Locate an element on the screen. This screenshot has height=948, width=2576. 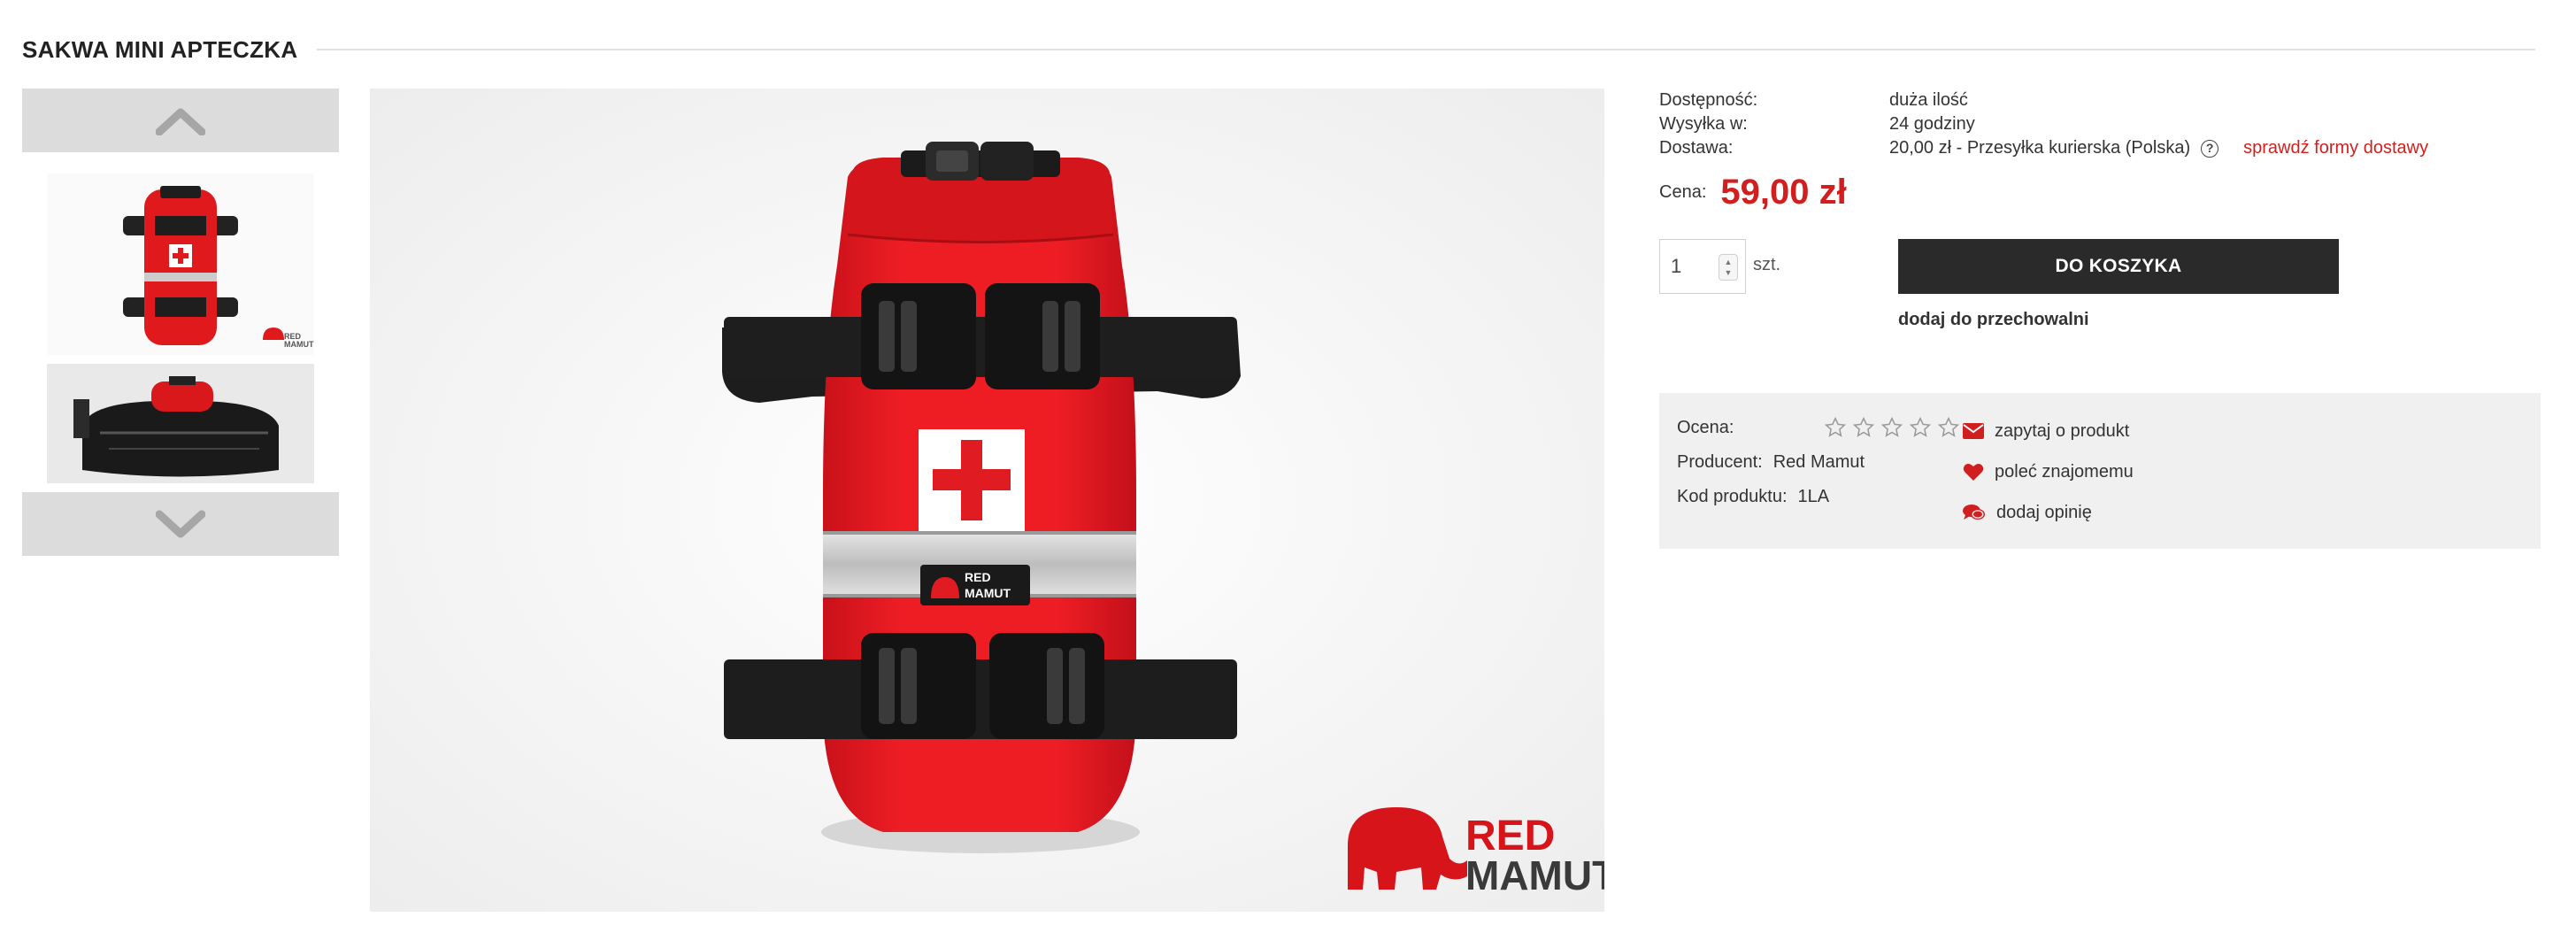
page-title: SAKWA MINI APTECZKA is located at coordinates (160, 49).